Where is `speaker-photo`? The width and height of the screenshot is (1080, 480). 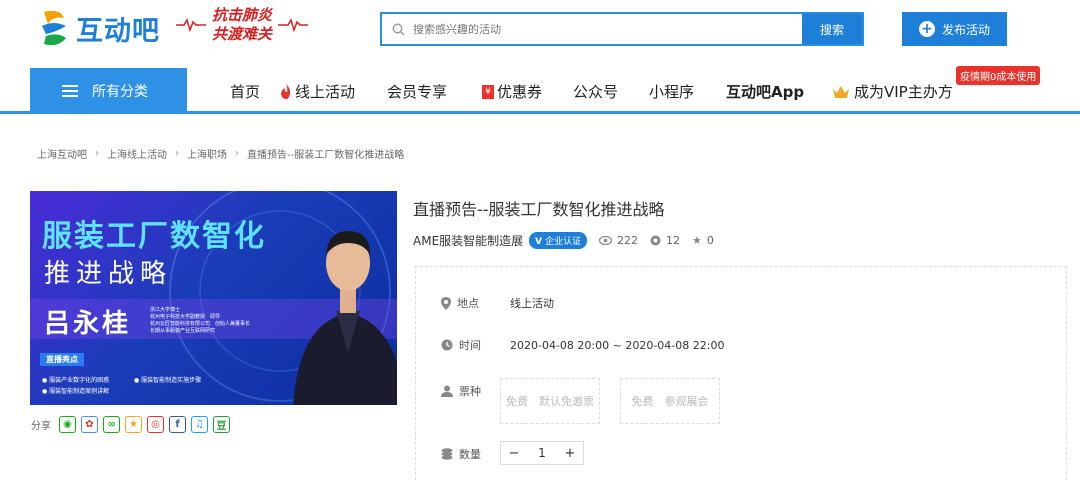 speaker-photo is located at coordinates (345, 318).